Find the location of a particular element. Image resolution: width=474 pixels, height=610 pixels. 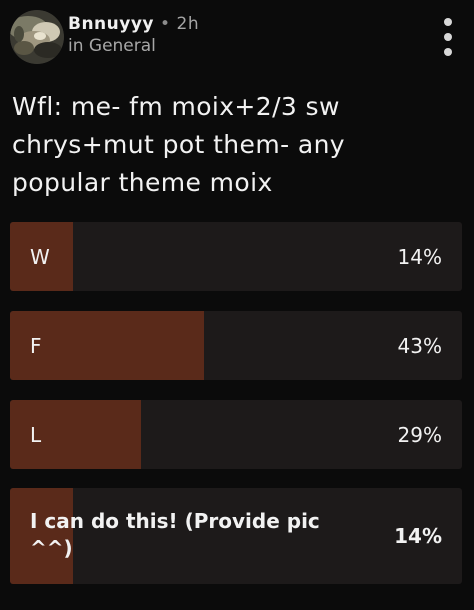

post-meta: Bnnuyyy • 2h in General is located at coordinates (238, 40).